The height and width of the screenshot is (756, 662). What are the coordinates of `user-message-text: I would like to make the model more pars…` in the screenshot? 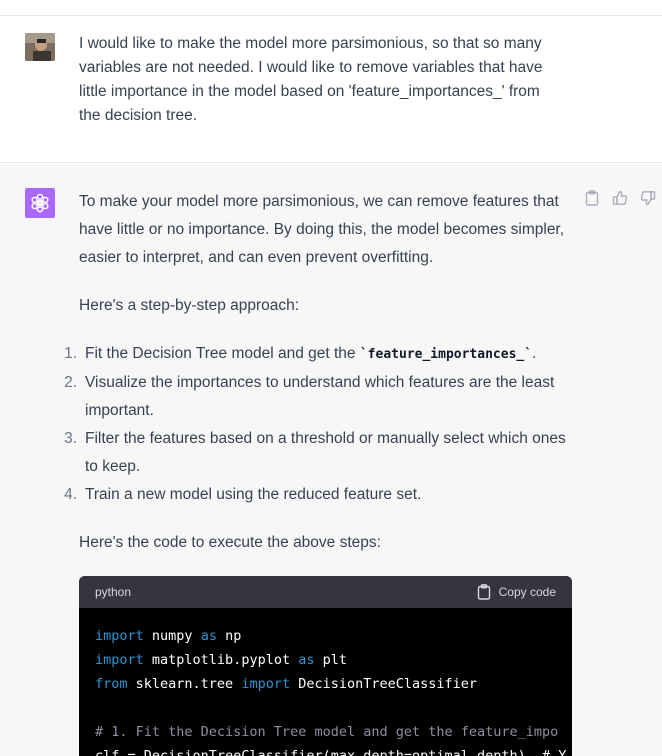 It's located at (311, 79).